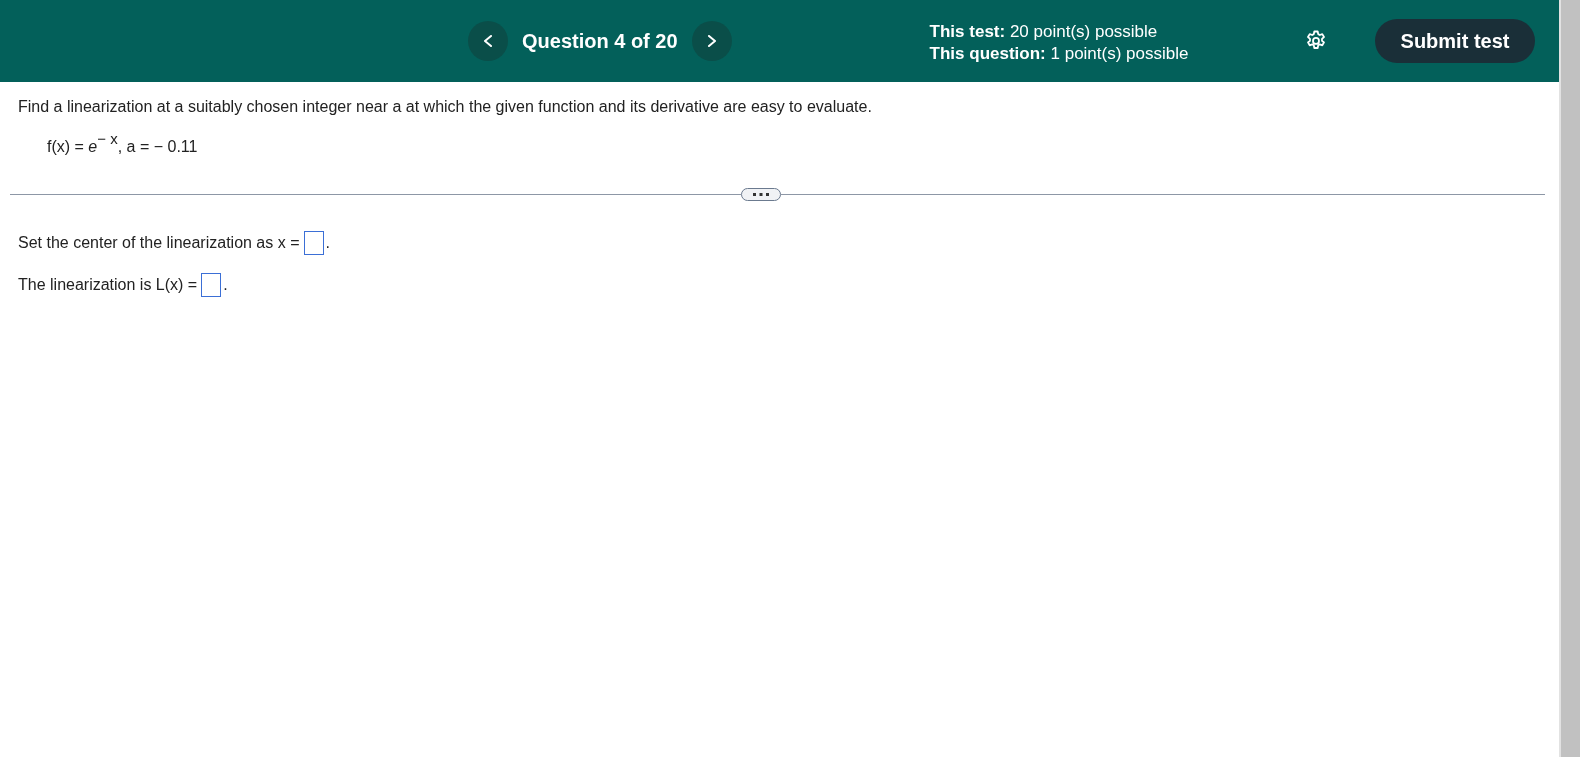 The image size is (1580, 757). I want to click on expand-button, so click(761, 194).